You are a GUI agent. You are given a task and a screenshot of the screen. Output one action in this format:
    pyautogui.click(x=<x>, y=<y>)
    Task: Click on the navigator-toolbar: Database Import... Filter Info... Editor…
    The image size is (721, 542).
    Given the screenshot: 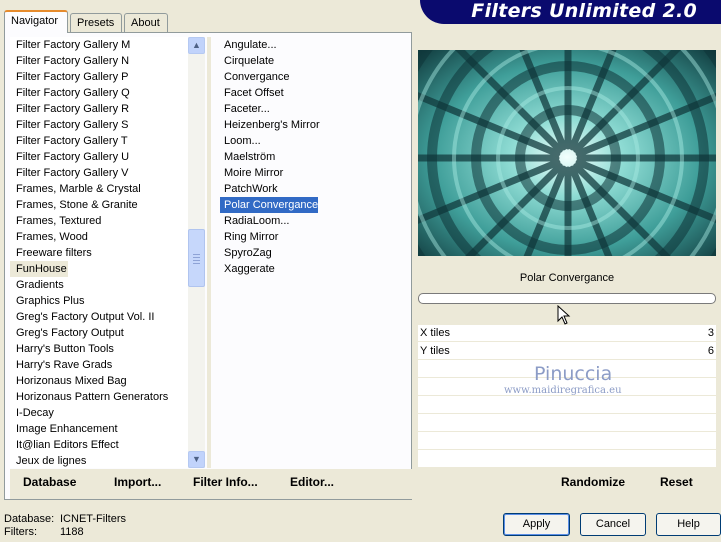 What is the action you would take?
    pyautogui.click(x=211, y=484)
    